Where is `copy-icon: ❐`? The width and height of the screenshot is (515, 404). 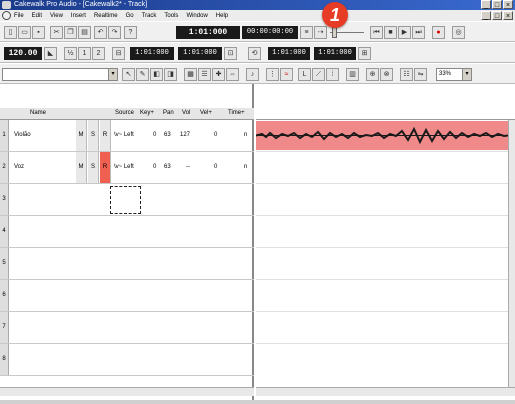 copy-icon: ❐ is located at coordinates (70, 32).